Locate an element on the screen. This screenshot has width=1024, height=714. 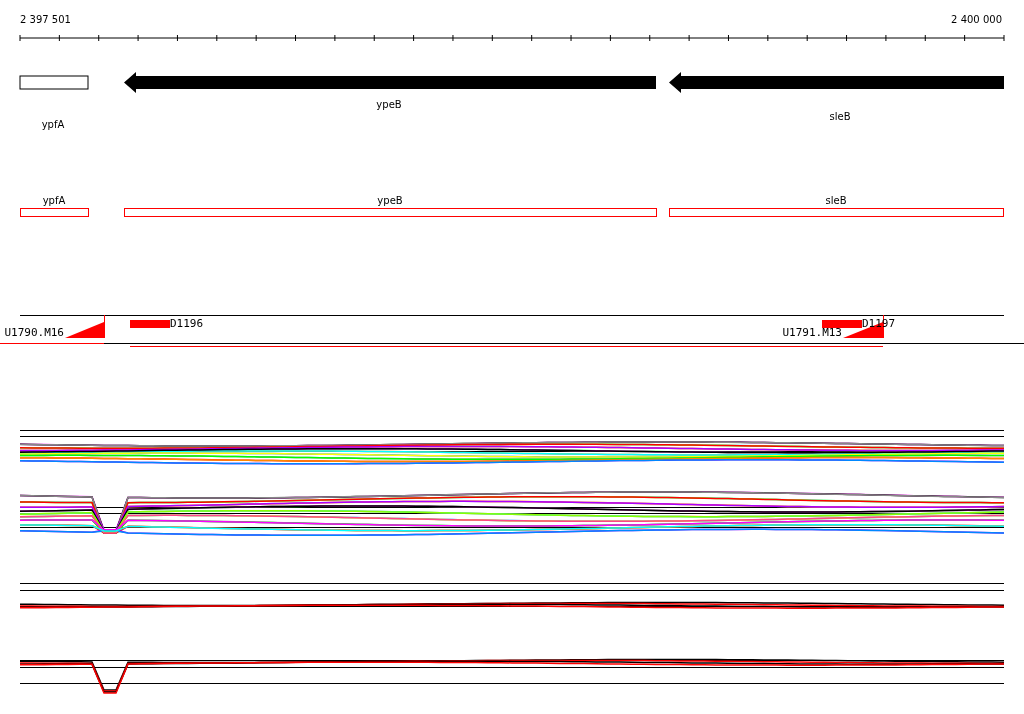
cds-label: ypeB is located at coordinates (390, 200).